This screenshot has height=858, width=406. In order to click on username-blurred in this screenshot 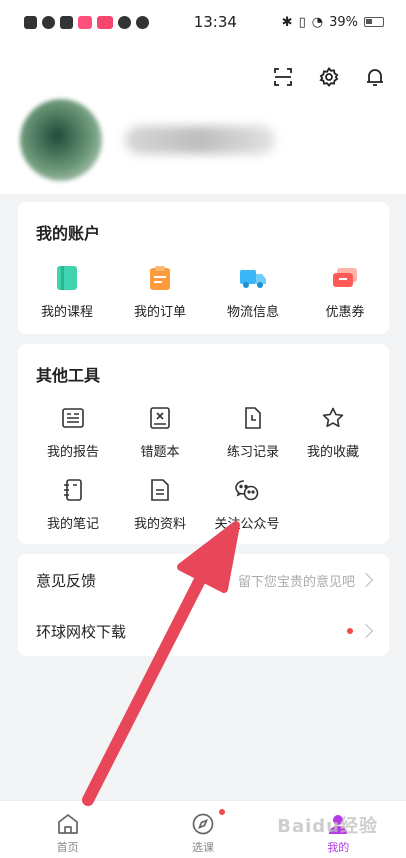, I will do `click(200, 140)`.